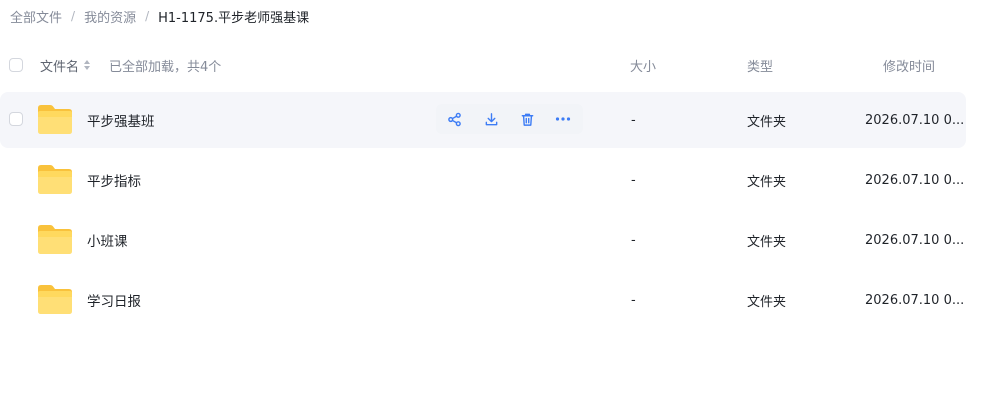 The image size is (982, 407). I want to click on loaded-count-text: 已全部加载，共4个, so click(165, 67).